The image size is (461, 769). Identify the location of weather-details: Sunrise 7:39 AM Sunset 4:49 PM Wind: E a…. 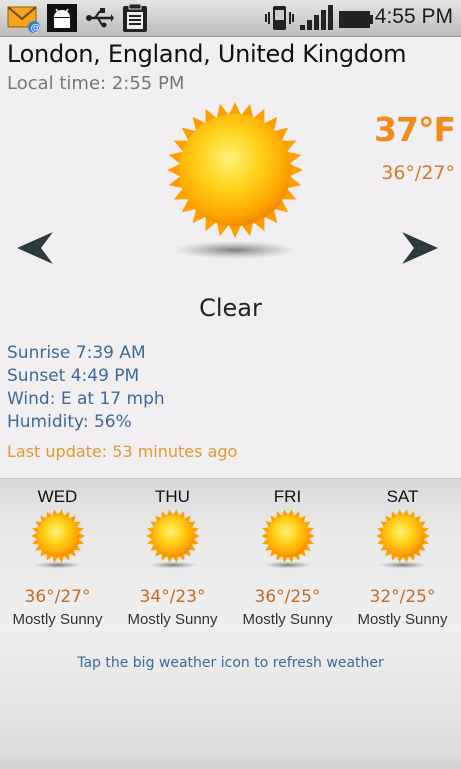
(86, 388).